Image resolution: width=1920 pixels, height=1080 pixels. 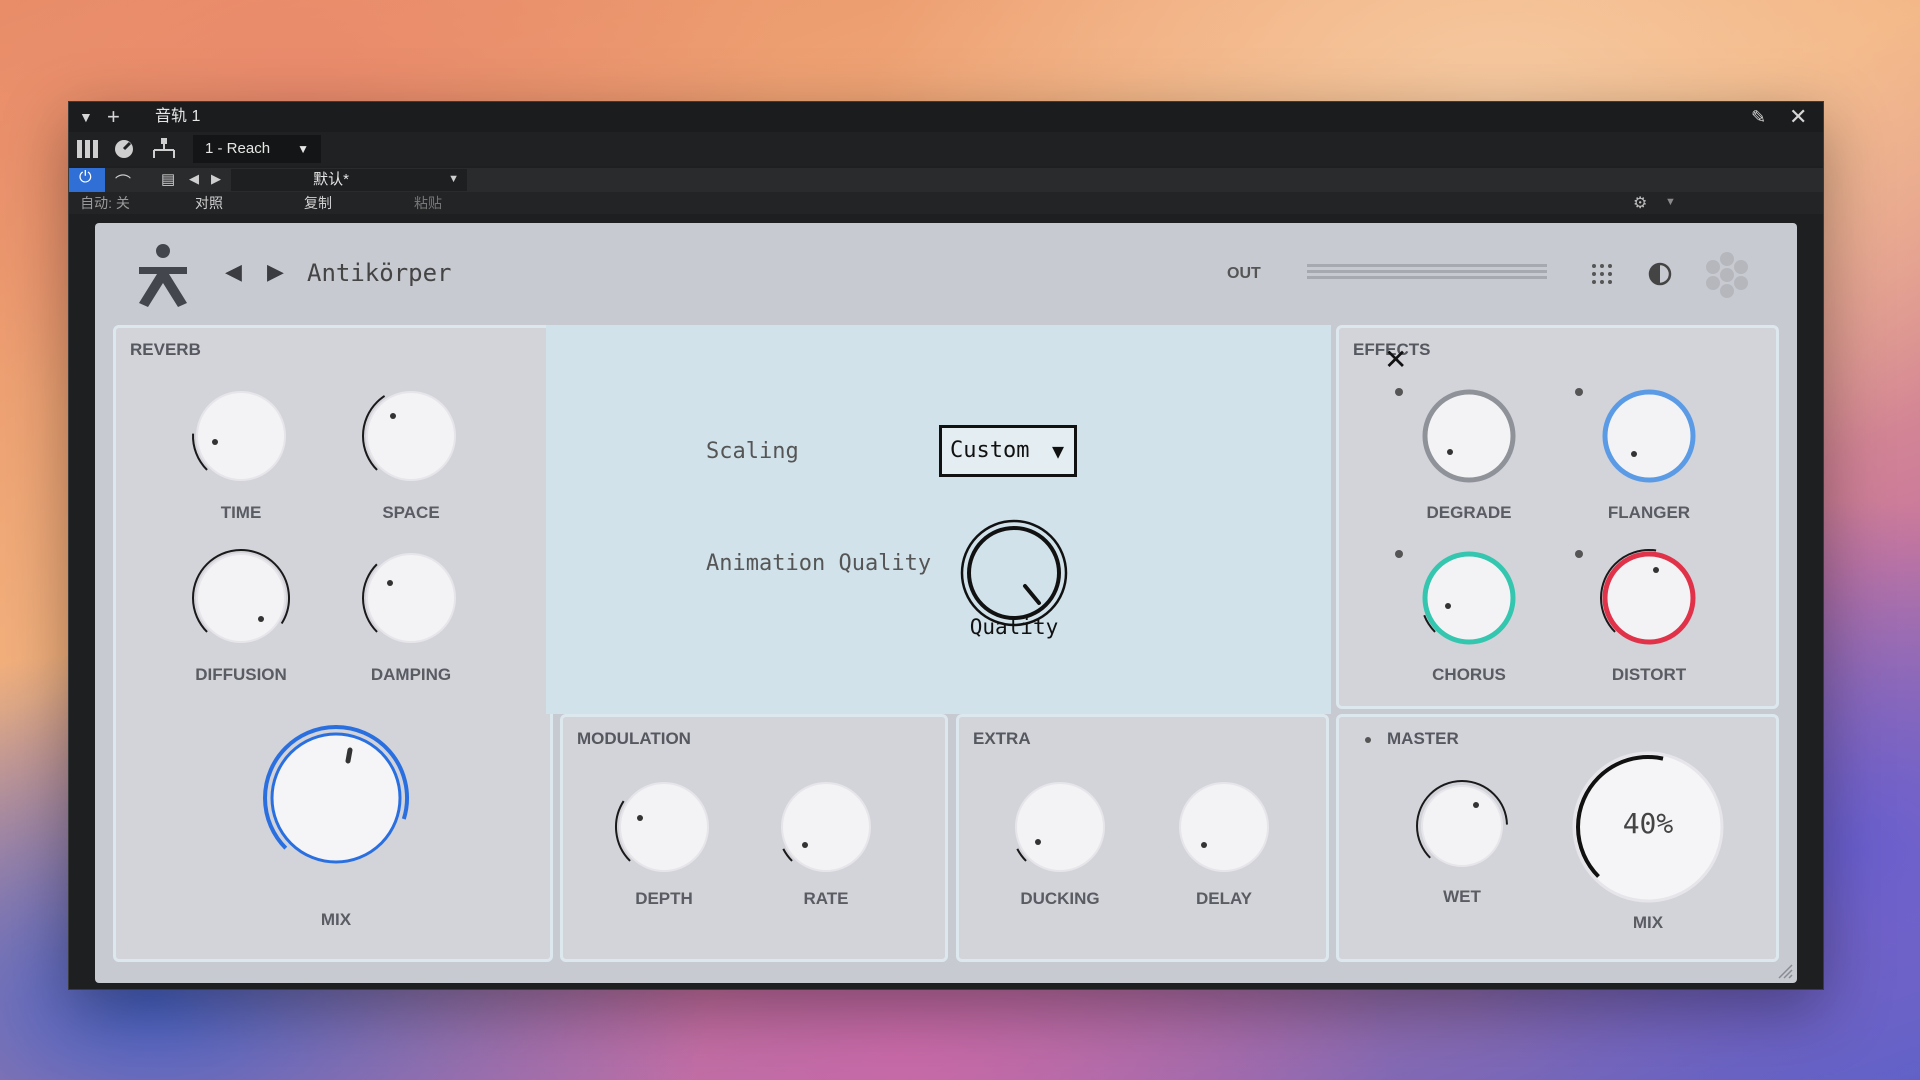 What do you see at coordinates (1640, 203) in the screenshot?
I see `gear-icon: ⚙` at bounding box center [1640, 203].